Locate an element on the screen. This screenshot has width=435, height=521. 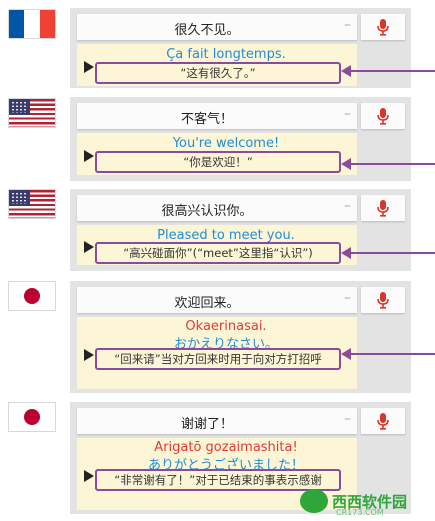
translation-text: Okaerinasai. is located at coordinates (226, 326).